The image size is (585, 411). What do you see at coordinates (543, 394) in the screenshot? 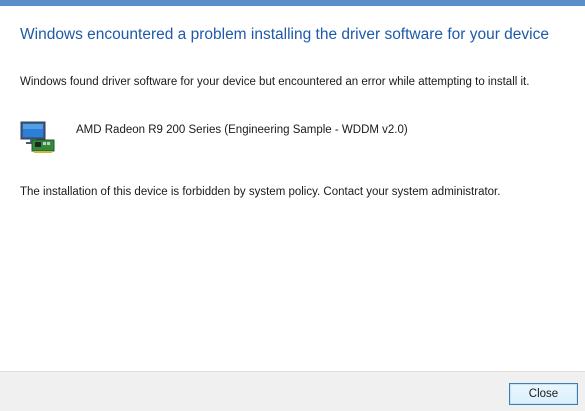
I see `close-button: Close` at bounding box center [543, 394].